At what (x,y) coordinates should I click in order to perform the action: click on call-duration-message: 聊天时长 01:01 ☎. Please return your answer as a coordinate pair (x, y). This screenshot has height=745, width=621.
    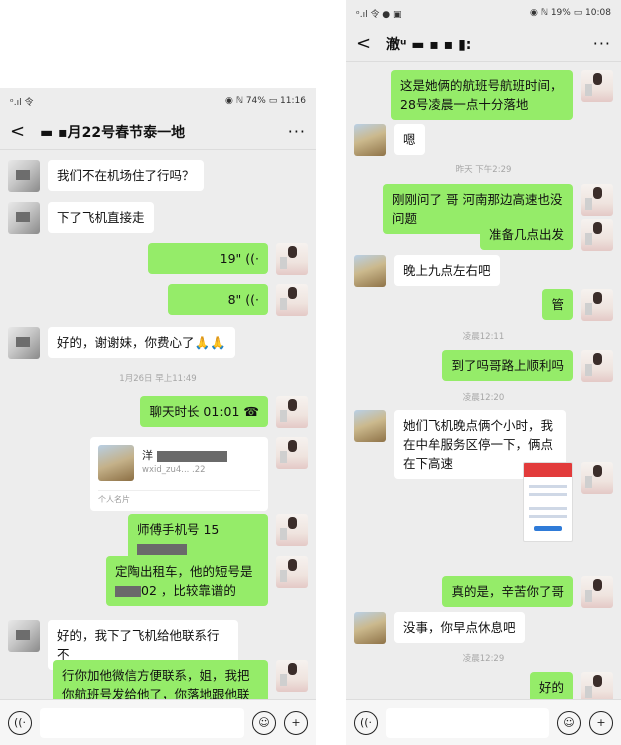
    Looking at the image, I should click on (204, 411).